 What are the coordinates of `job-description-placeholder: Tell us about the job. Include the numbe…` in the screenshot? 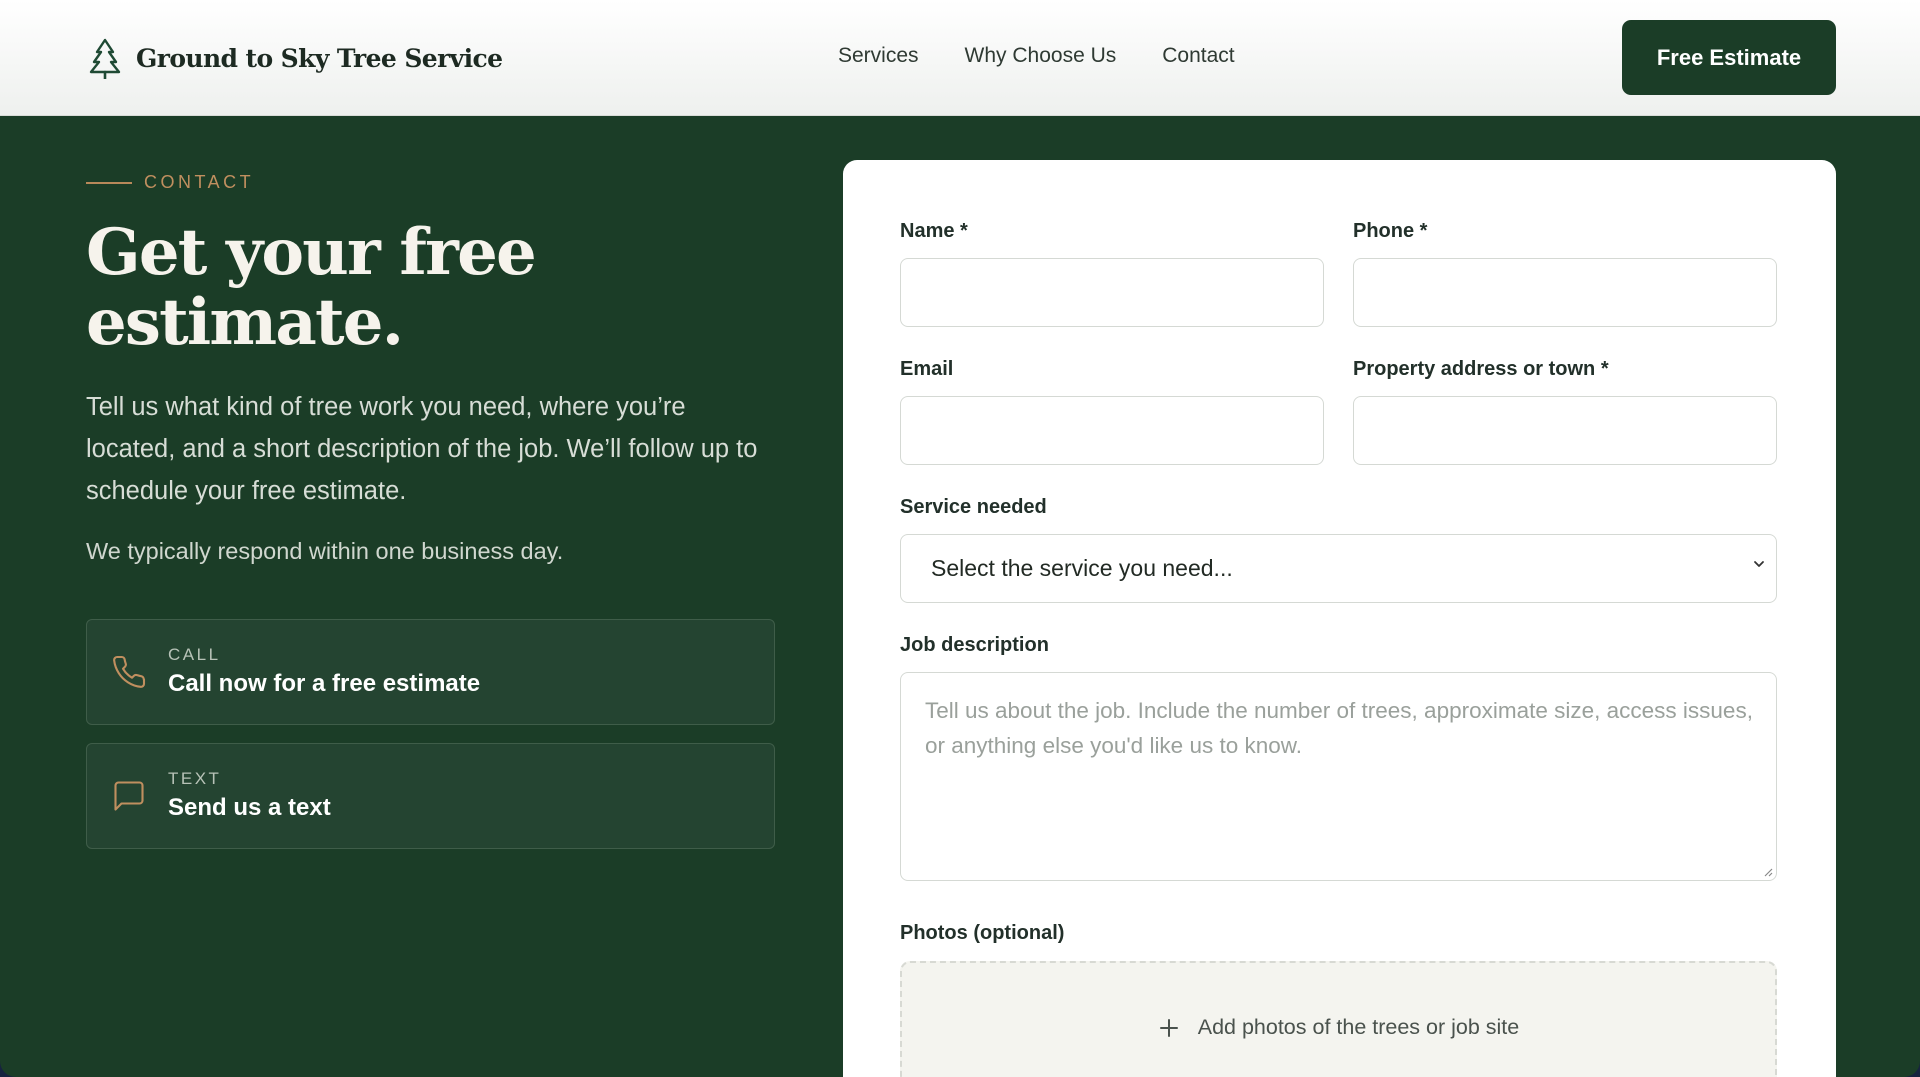 It's located at (1339, 728).